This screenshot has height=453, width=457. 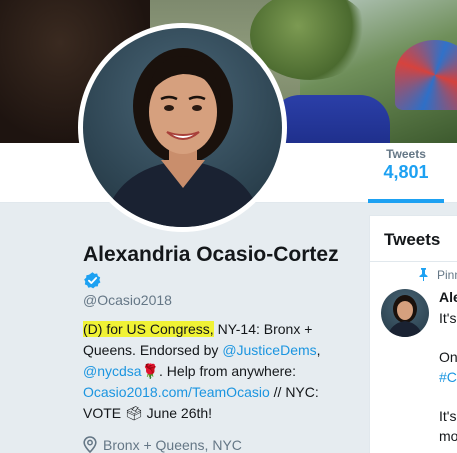 I want to click on avatar-portrait-image, so click(x=183, y=137).